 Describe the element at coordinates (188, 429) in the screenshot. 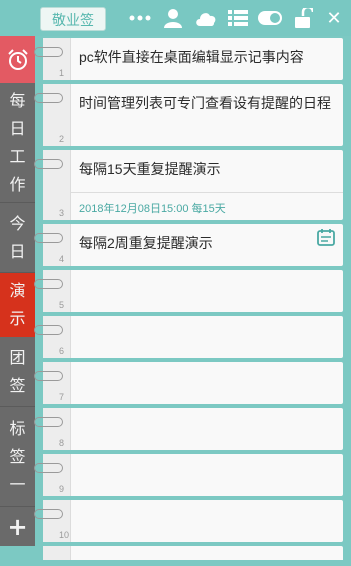

I see `note-card: 8` at that location.